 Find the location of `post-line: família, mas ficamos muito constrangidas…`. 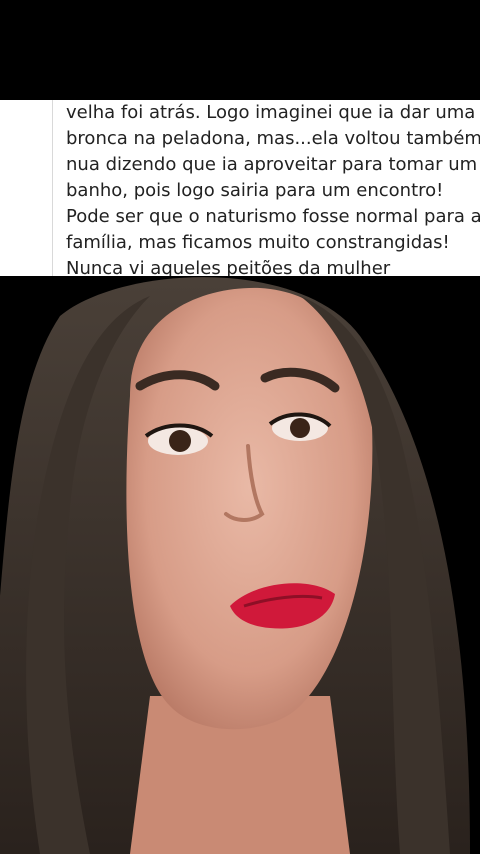

post-line: família, mas ficamos muito constrangidas… is located at coordinates (258, 242).